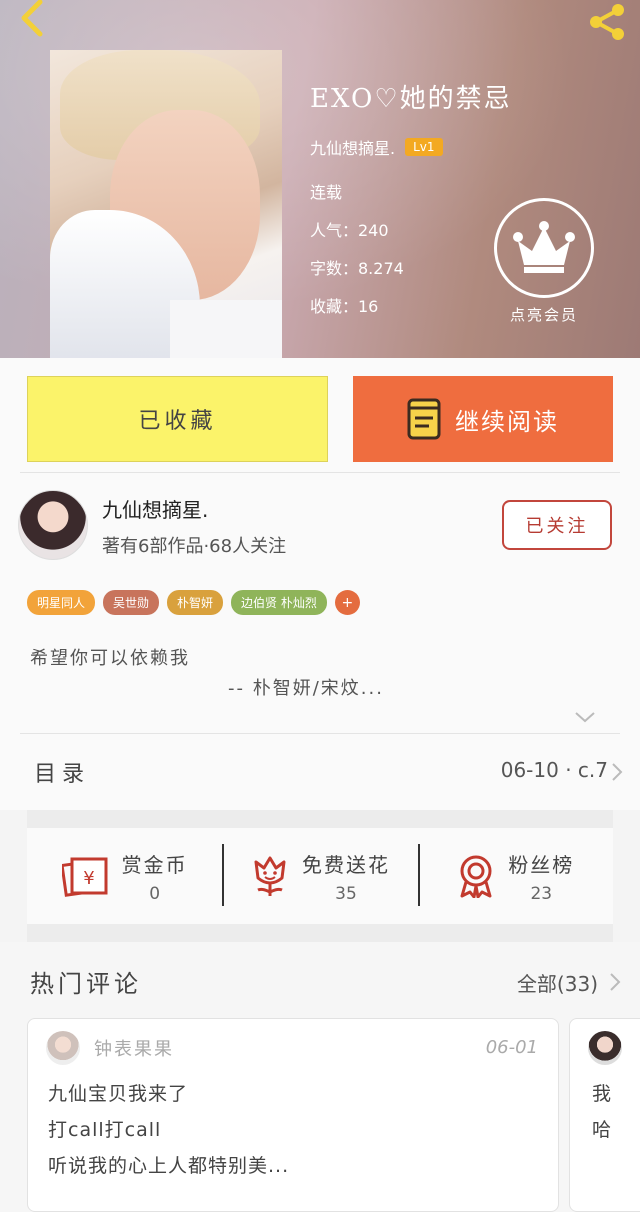  What do you see at coordinates (476, 876) in the screenshot?
I see `medal-icon` at bounding box center [476, 876].